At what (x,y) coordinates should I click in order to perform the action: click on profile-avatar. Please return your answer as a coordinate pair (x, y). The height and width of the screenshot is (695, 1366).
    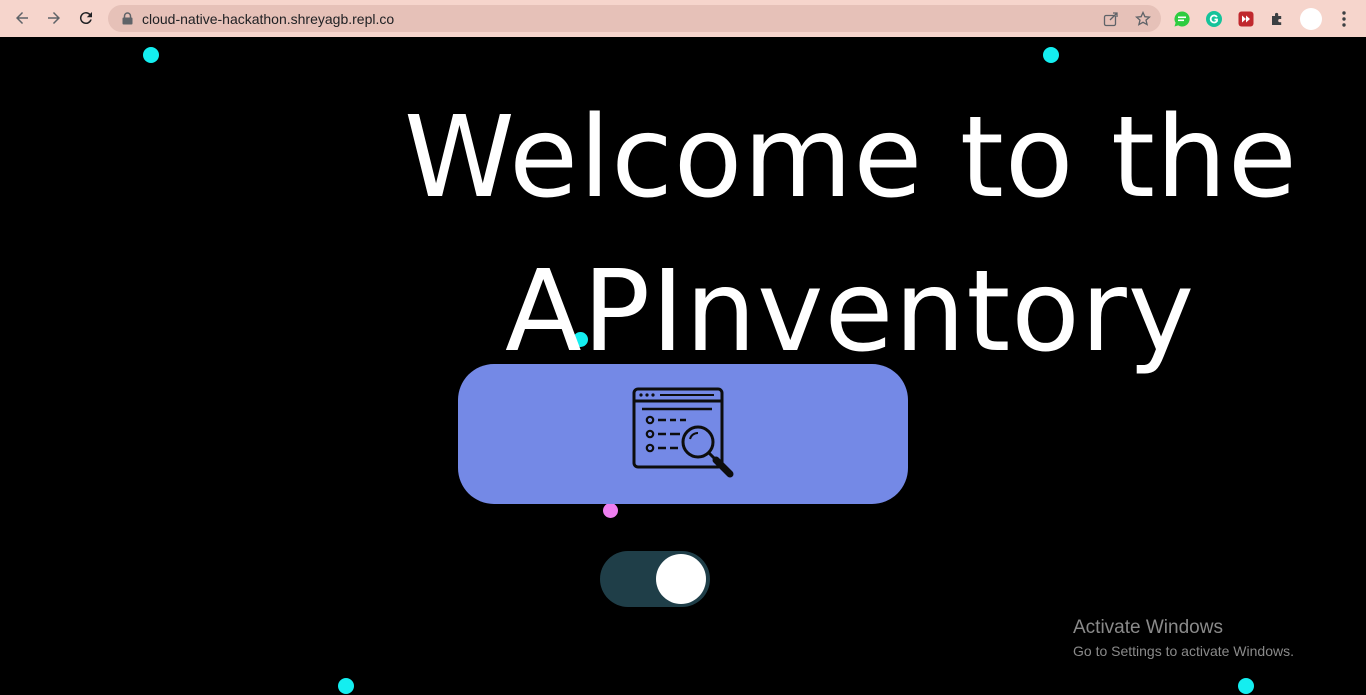
    Looking at the image, I should click on (1311, 18).